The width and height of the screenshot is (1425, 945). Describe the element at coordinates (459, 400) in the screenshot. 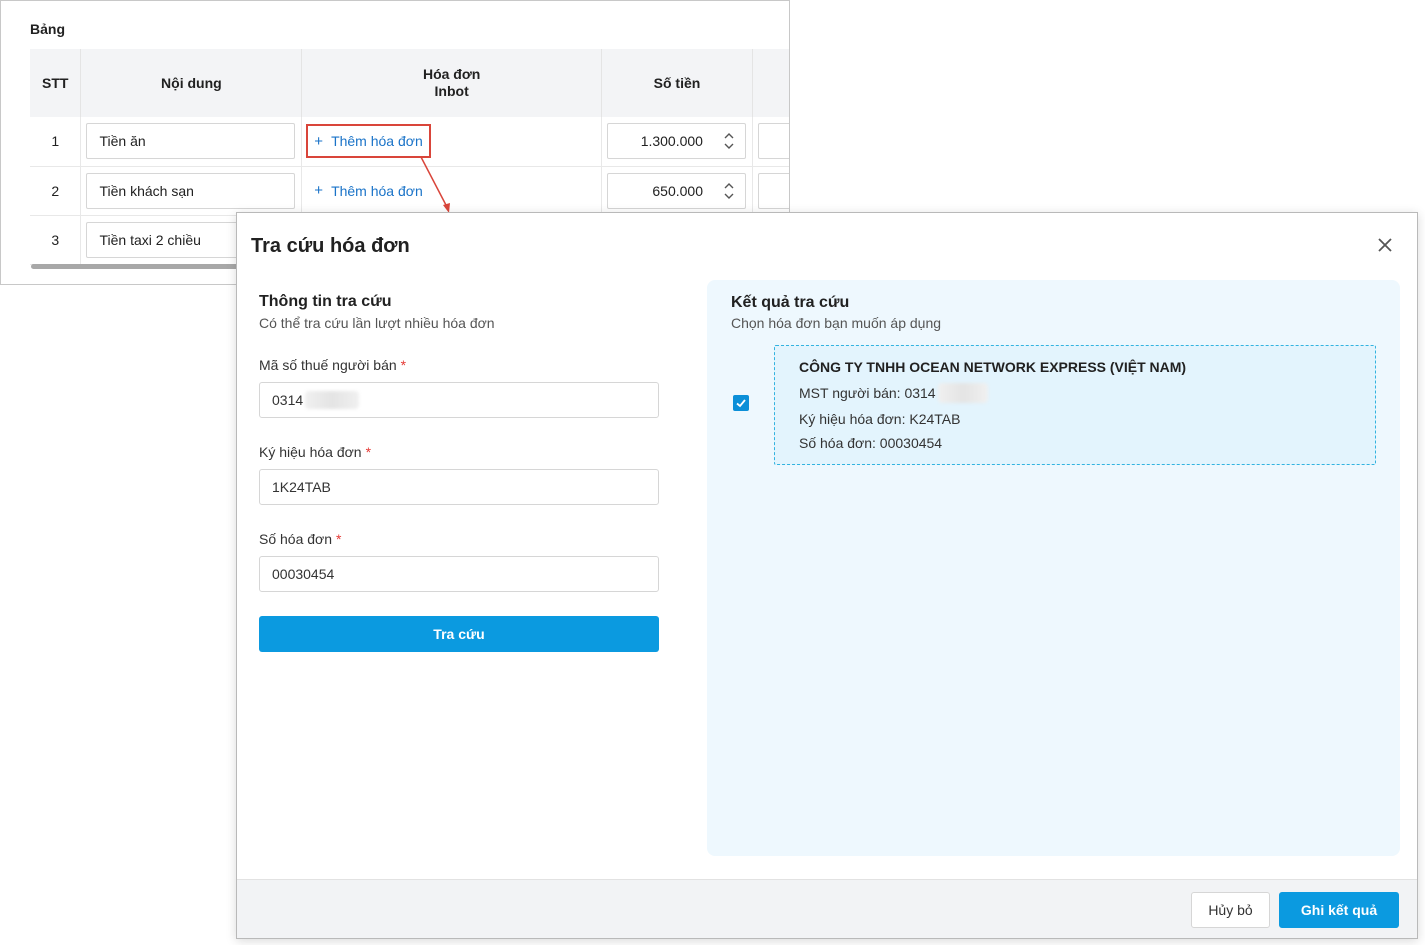

I see `tax-code-input: 0314` at that location.